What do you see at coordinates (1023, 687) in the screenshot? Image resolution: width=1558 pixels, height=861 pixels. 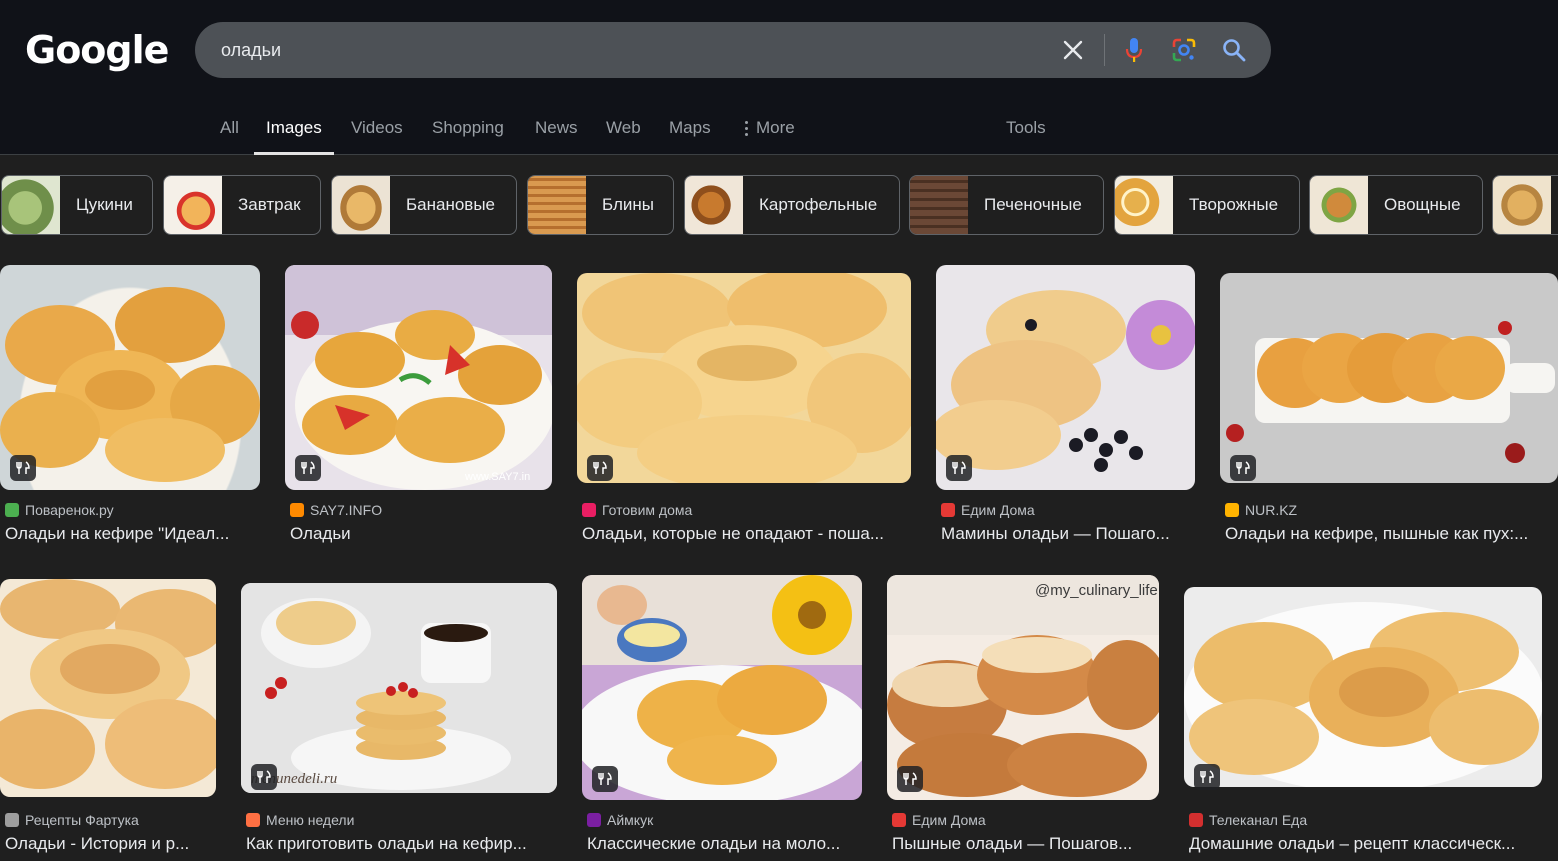 I see `result-thumbnail: @my_culinary_life` at bounding box center [1023, 687].